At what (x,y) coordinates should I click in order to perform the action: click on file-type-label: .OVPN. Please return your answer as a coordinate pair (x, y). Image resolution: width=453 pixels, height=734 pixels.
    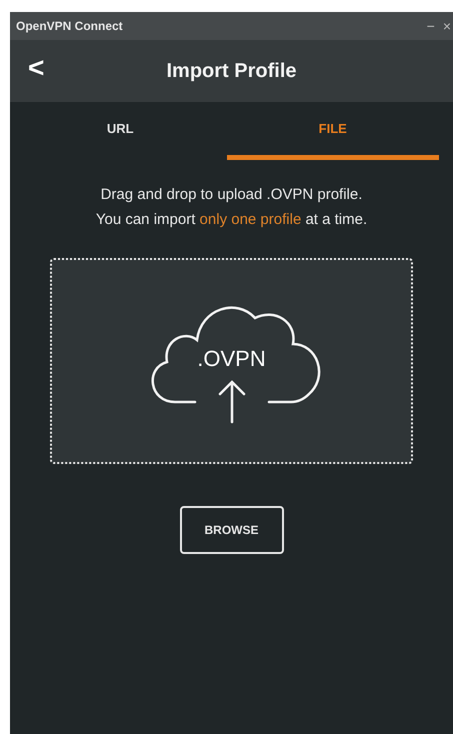
    Looking at the image, I should click on (231, 359).